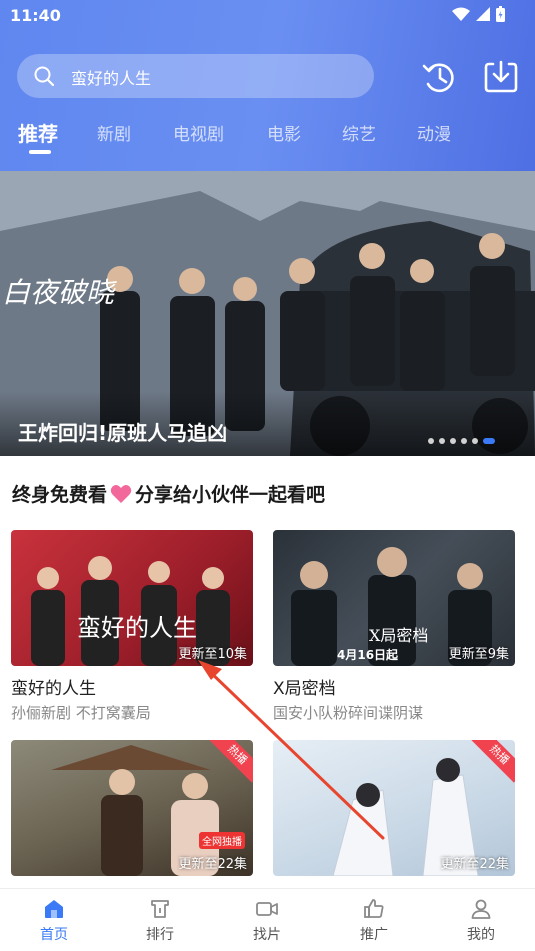 This screenshot has width=535, height=951. What do you see at coordinates (114, 132) in the screenshot?
I see `tab-new-drama: 新剧` at bounding box center [114, 132].